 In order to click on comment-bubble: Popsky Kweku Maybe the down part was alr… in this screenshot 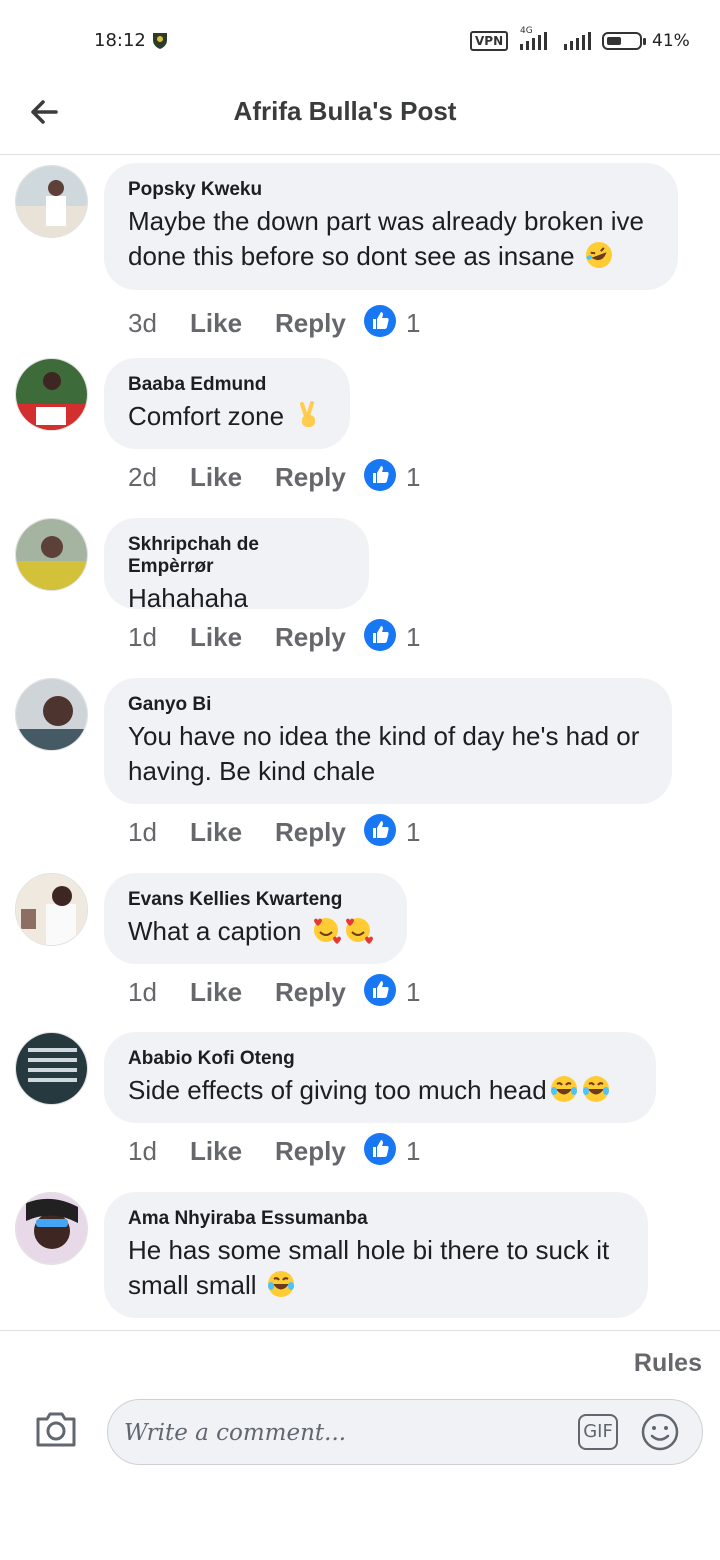, I will do `click(391, 226)`.